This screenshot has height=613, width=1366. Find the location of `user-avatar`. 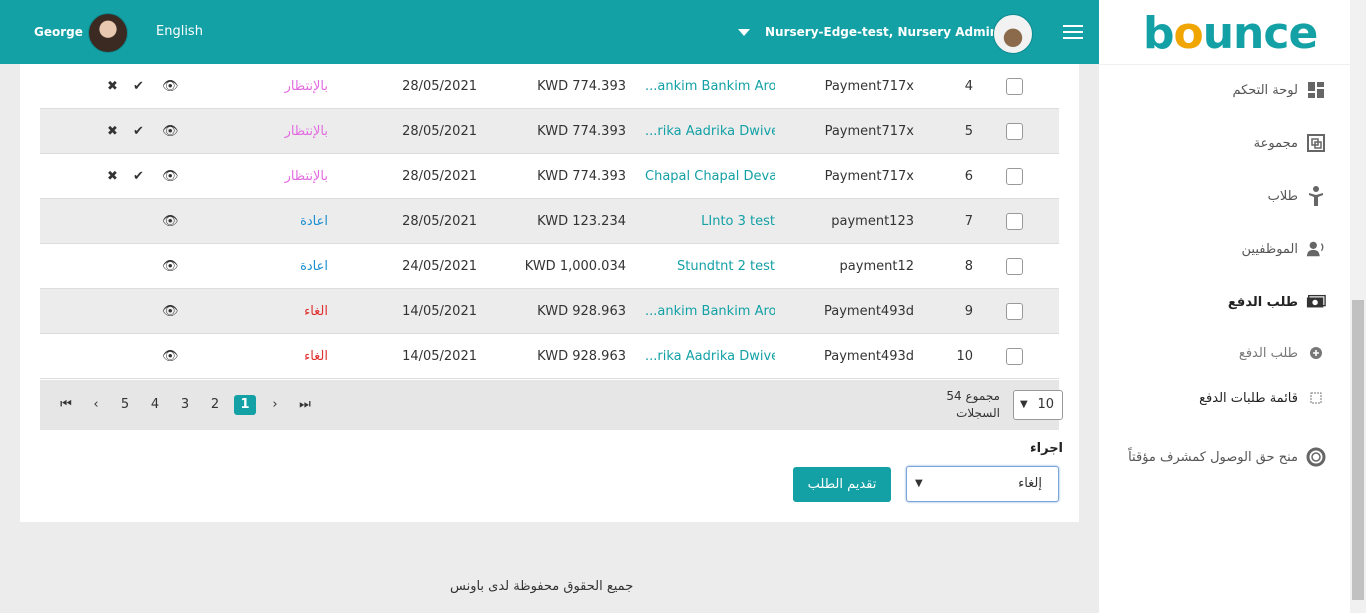

user-avatar is located at coordinates (108, 33).